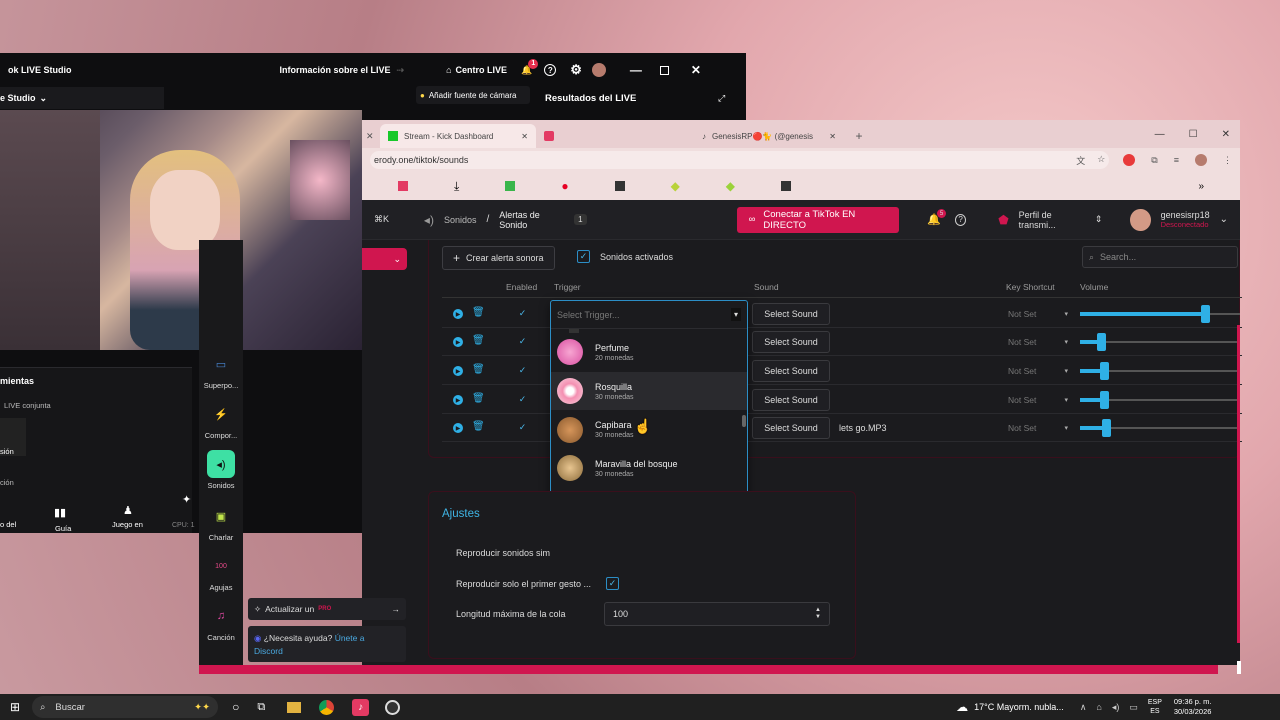 The image size is (1280, 720). Describe the element at coordinates (625, 256) in the screenshot. I see `sounds-active-toggle: ✓ Sonidos activados` at that location.